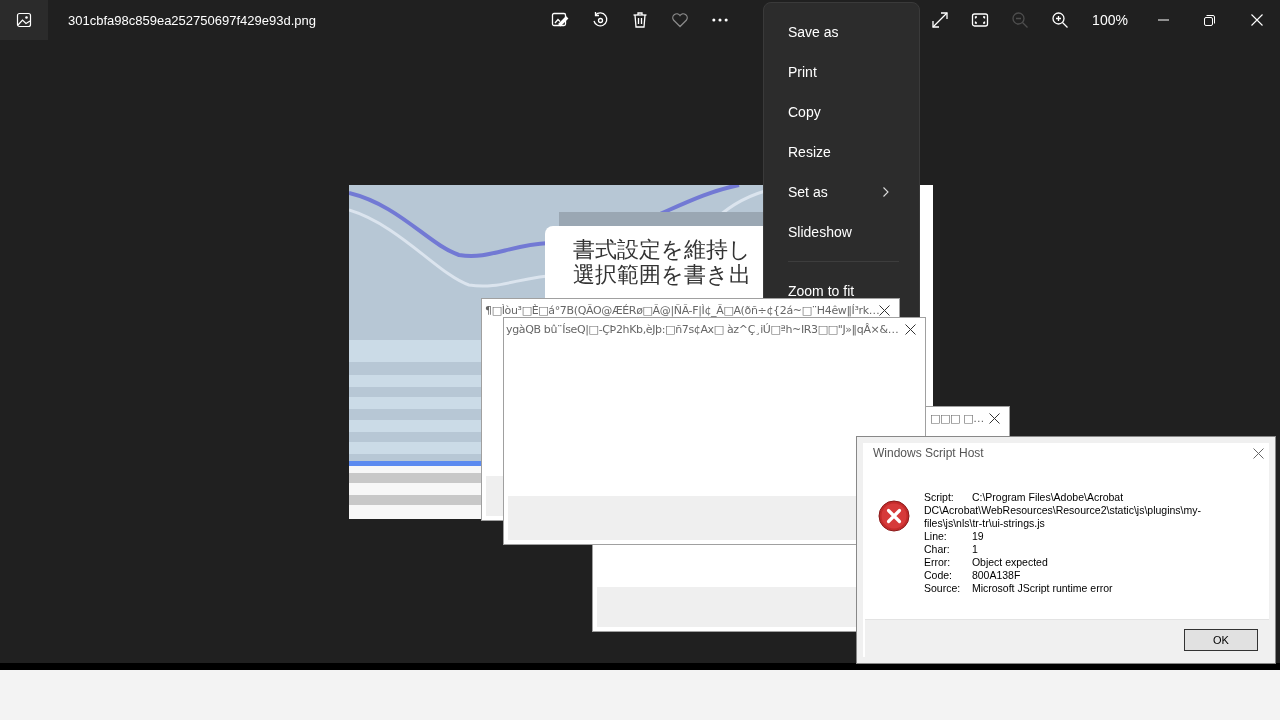  I want to click on error-detail-line: Source: Microsoft JScript runtime error, so click(1019, 588).